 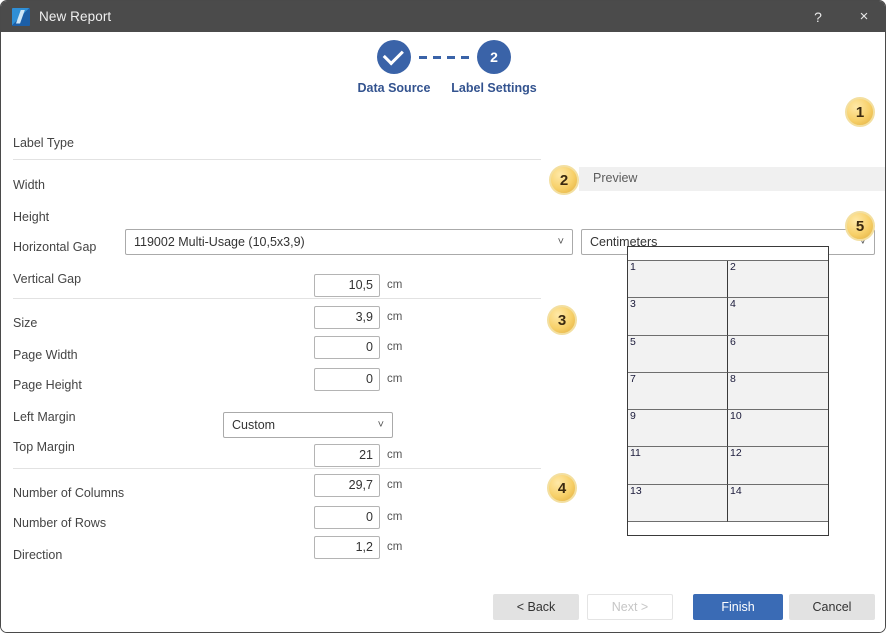 What do you see at coordinates (347, 485) in the screenshot?
I see `page-height-input: 29,7` at bounding box center [347, 485].